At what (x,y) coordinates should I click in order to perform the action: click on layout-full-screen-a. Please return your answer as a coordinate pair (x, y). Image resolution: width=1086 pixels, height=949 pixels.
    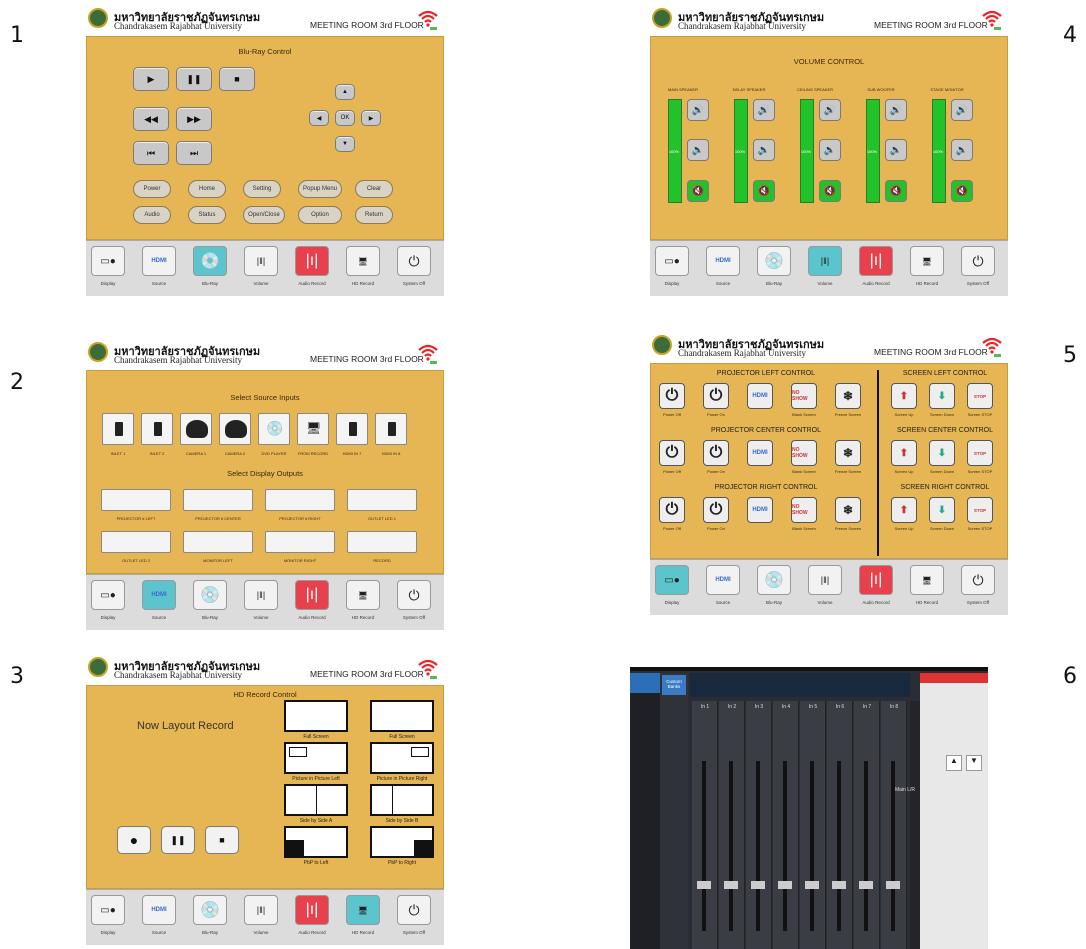
    Looking at the image, I should click on (316, 716).